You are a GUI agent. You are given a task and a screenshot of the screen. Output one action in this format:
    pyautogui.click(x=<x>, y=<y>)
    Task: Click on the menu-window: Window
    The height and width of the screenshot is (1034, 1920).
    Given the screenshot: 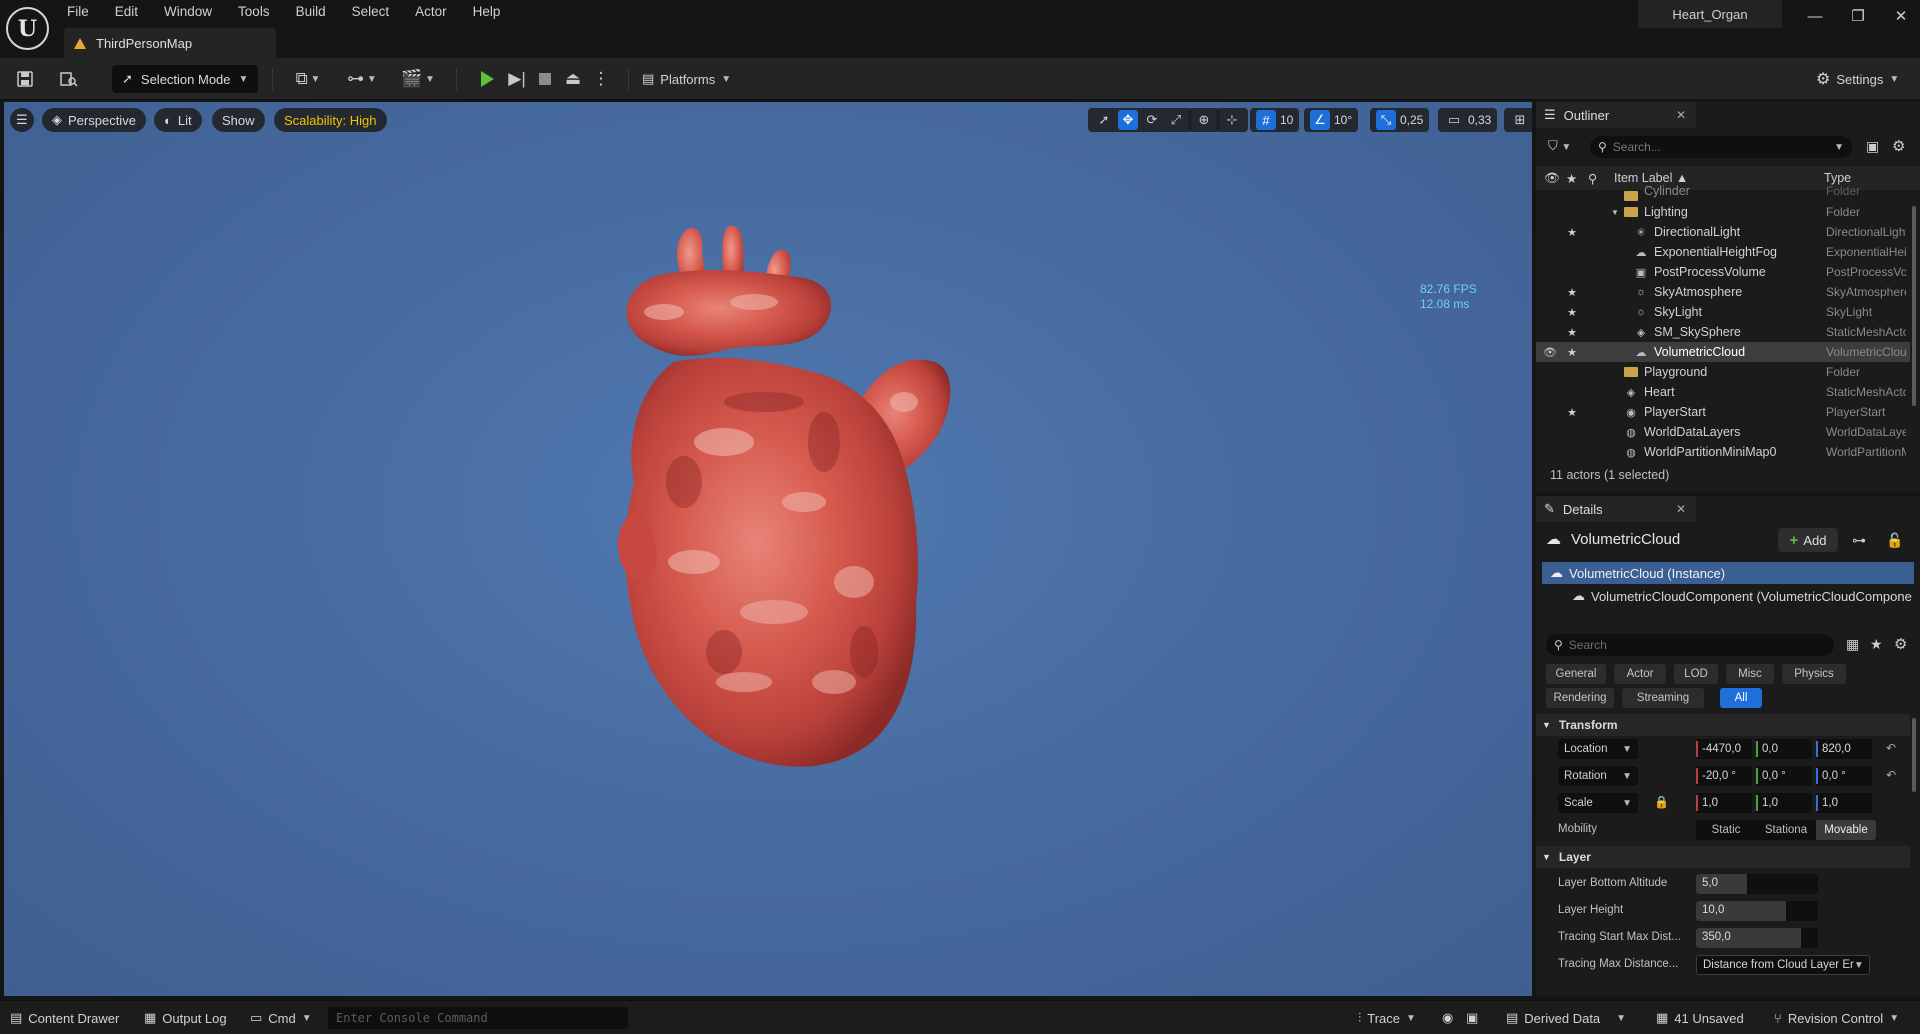 What is the action you would take?
    pyautogui.click(x=188, y=12)
    